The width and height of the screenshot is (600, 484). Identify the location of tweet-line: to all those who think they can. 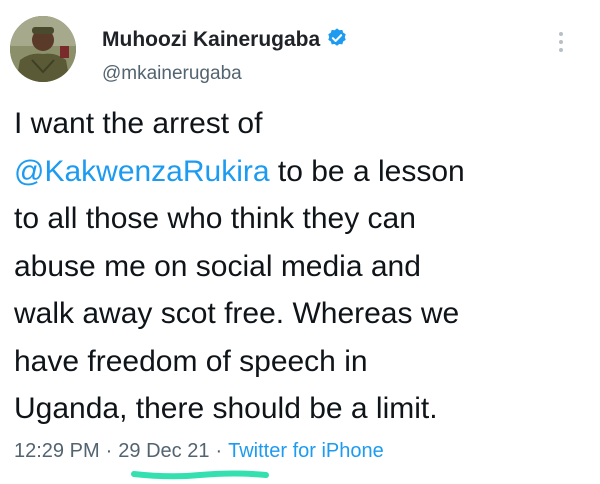
(215, 218).